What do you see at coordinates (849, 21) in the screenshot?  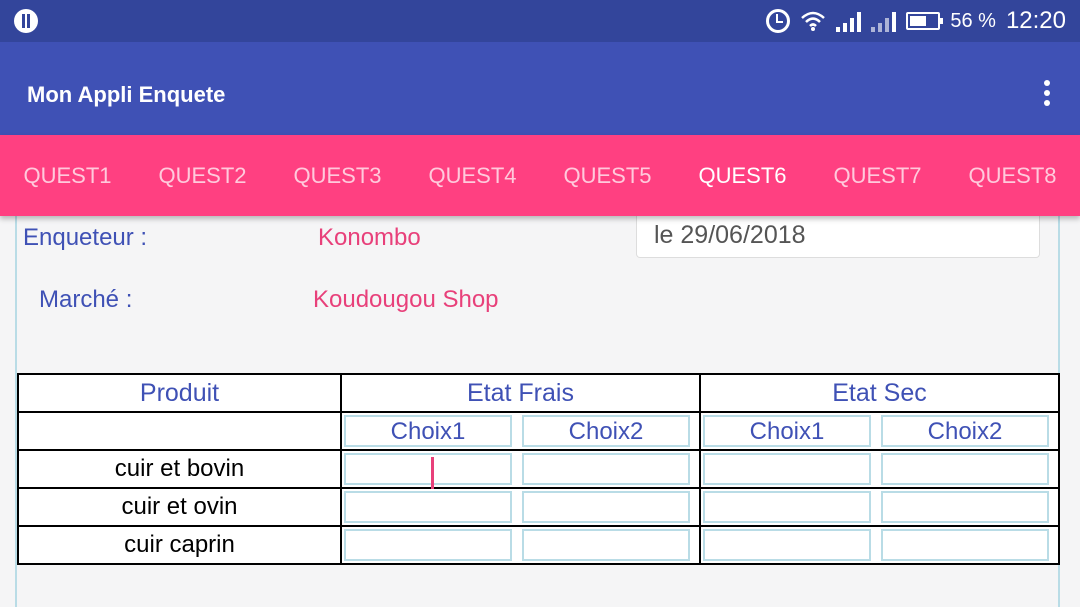 I see `signal-1-icon` at bounding box center [849, 21].